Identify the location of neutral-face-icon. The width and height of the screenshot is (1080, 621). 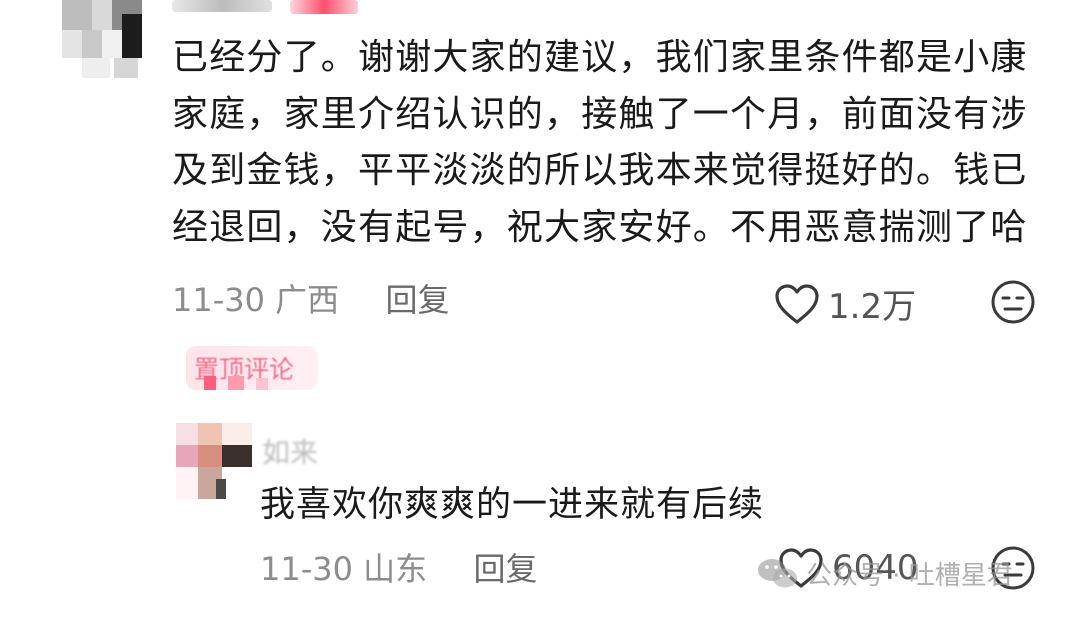
(1013, 302).